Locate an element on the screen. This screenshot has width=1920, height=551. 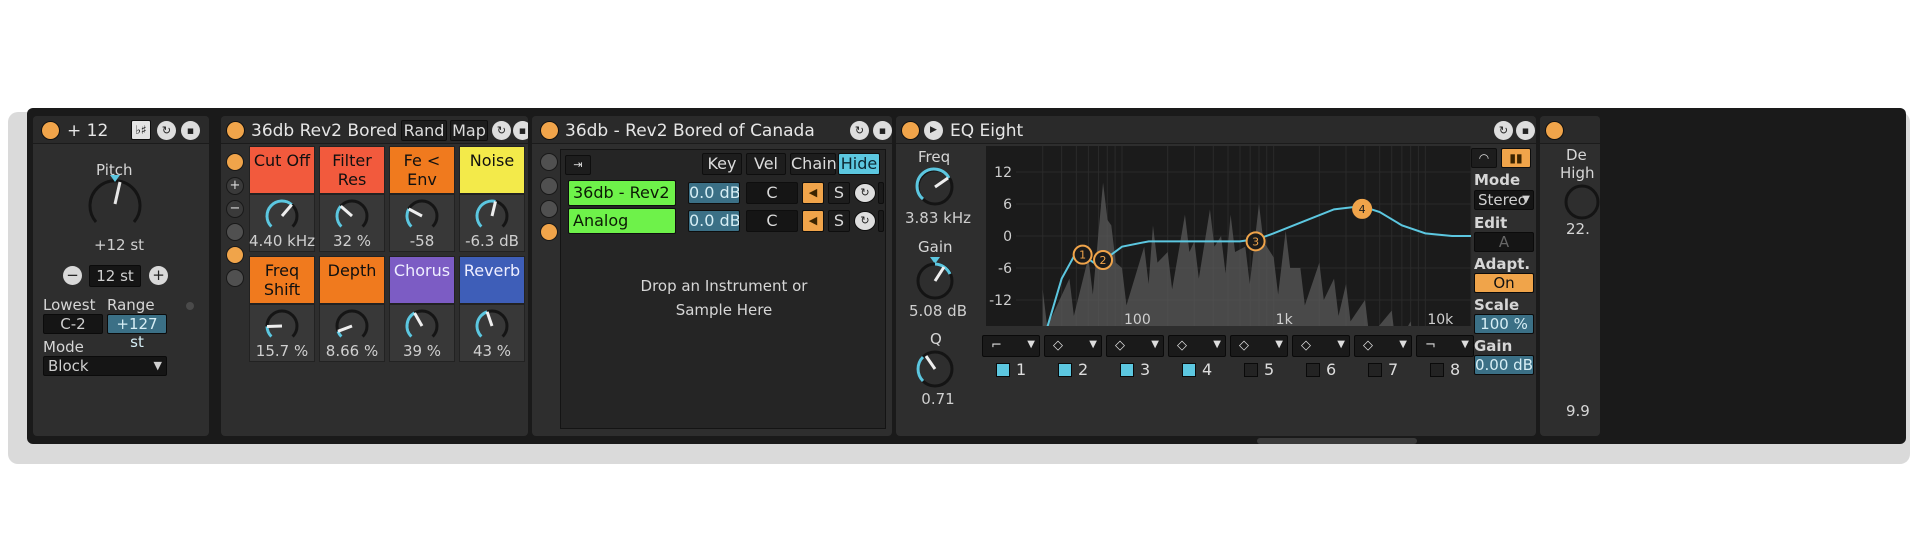
next-power-button is located at coordinates (1554, 130).